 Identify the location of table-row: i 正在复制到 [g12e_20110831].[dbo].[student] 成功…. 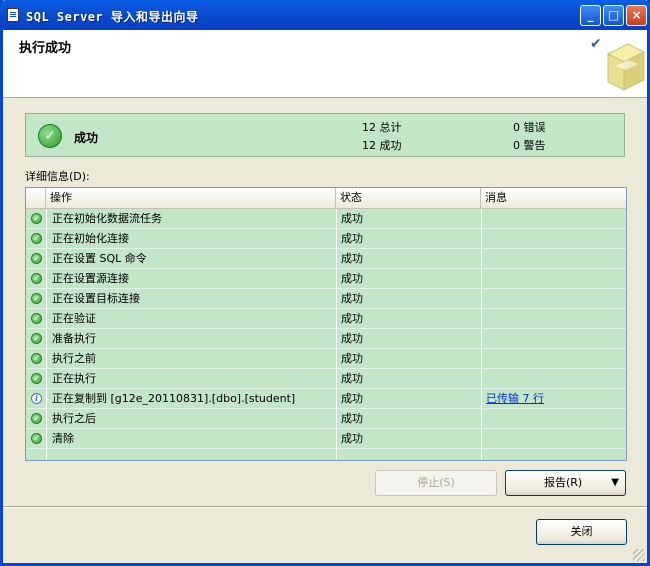
(326, 399).